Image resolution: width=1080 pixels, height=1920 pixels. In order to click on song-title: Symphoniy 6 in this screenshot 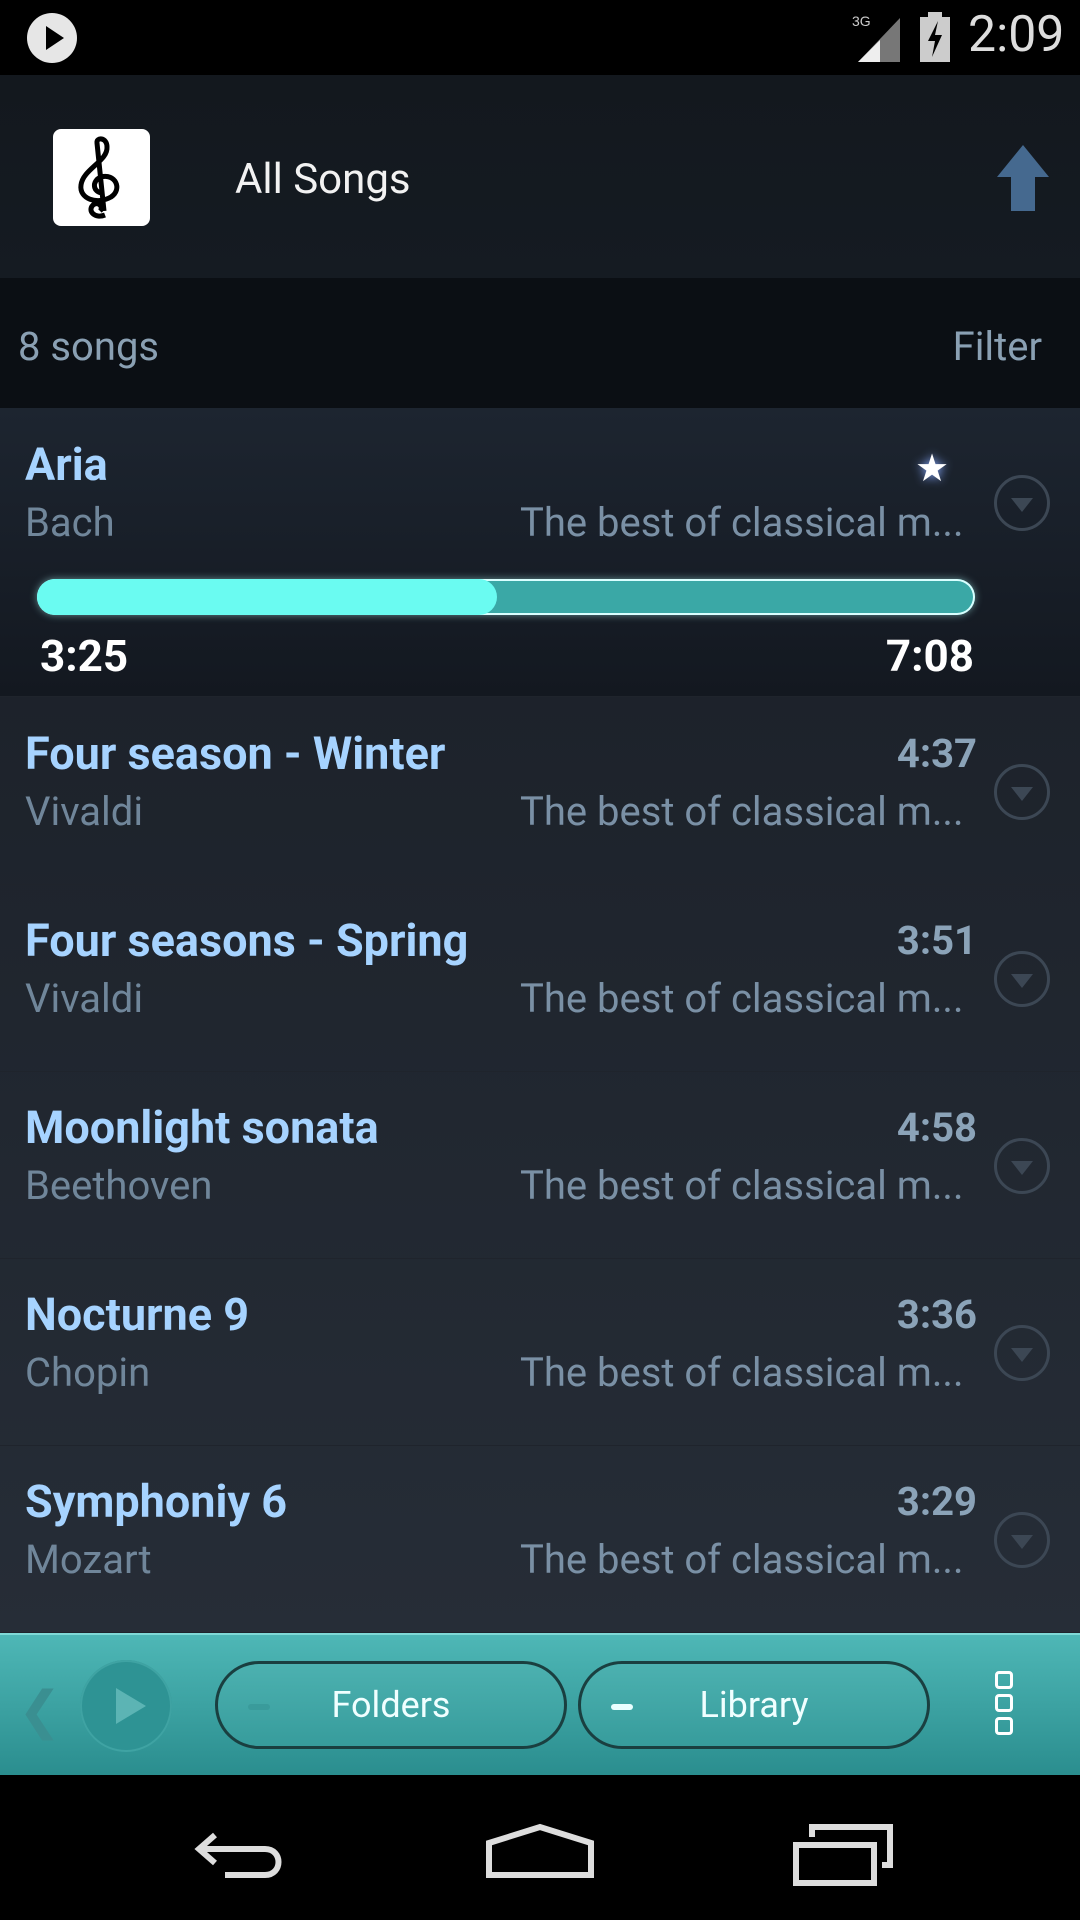, I will do `click(156, 1501)`.